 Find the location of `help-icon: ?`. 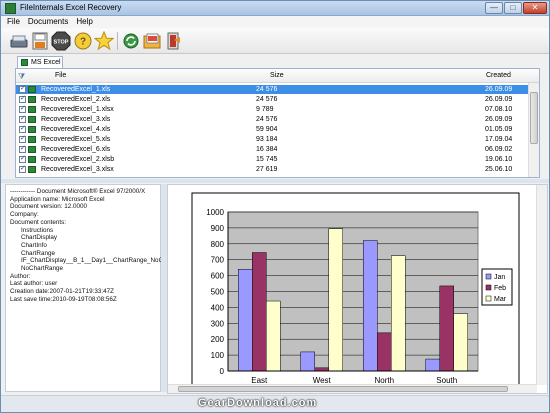

help-icon: ? is located at coordinates (83, 41).